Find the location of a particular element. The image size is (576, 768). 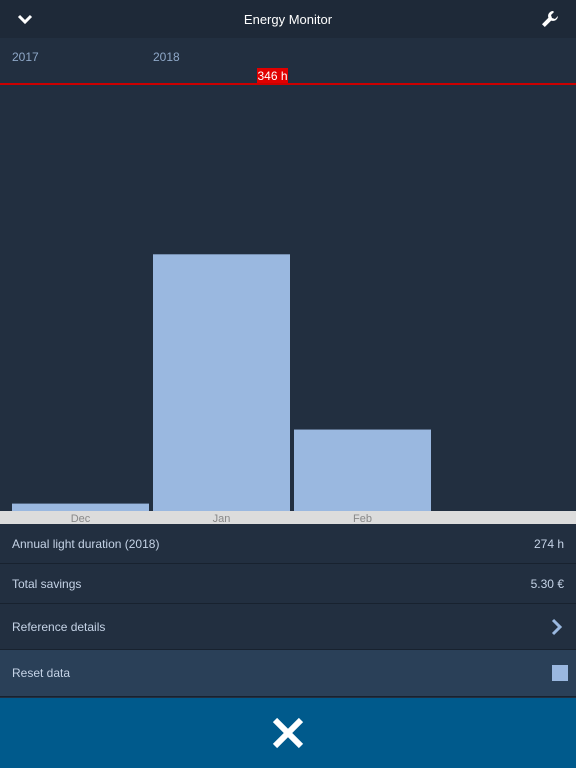

top-bar: Energy Monitor is located at coordinates (288, 19).